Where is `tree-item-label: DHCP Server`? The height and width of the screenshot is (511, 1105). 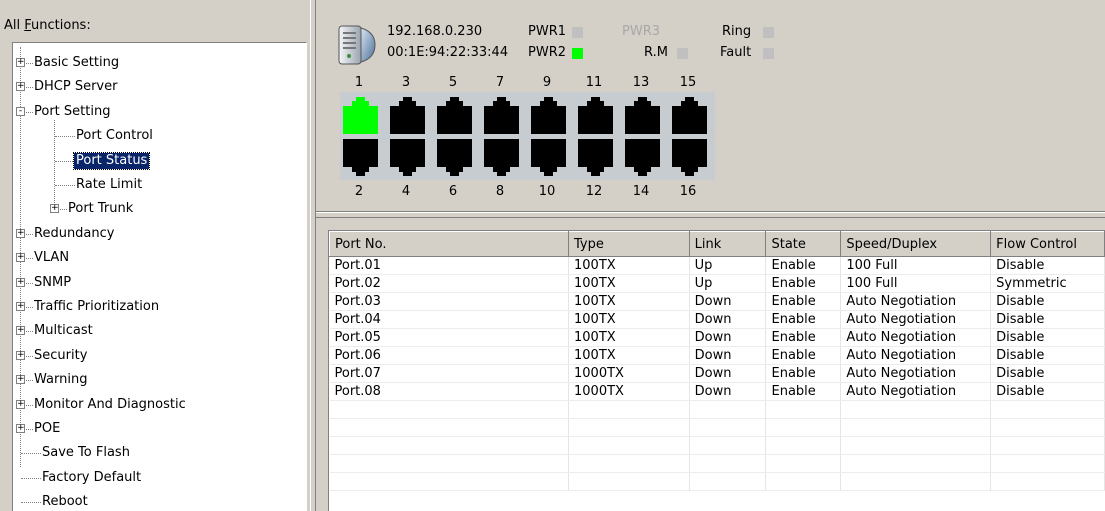
tree-item-label: DHCP Server is located at coordinates (76, 87).